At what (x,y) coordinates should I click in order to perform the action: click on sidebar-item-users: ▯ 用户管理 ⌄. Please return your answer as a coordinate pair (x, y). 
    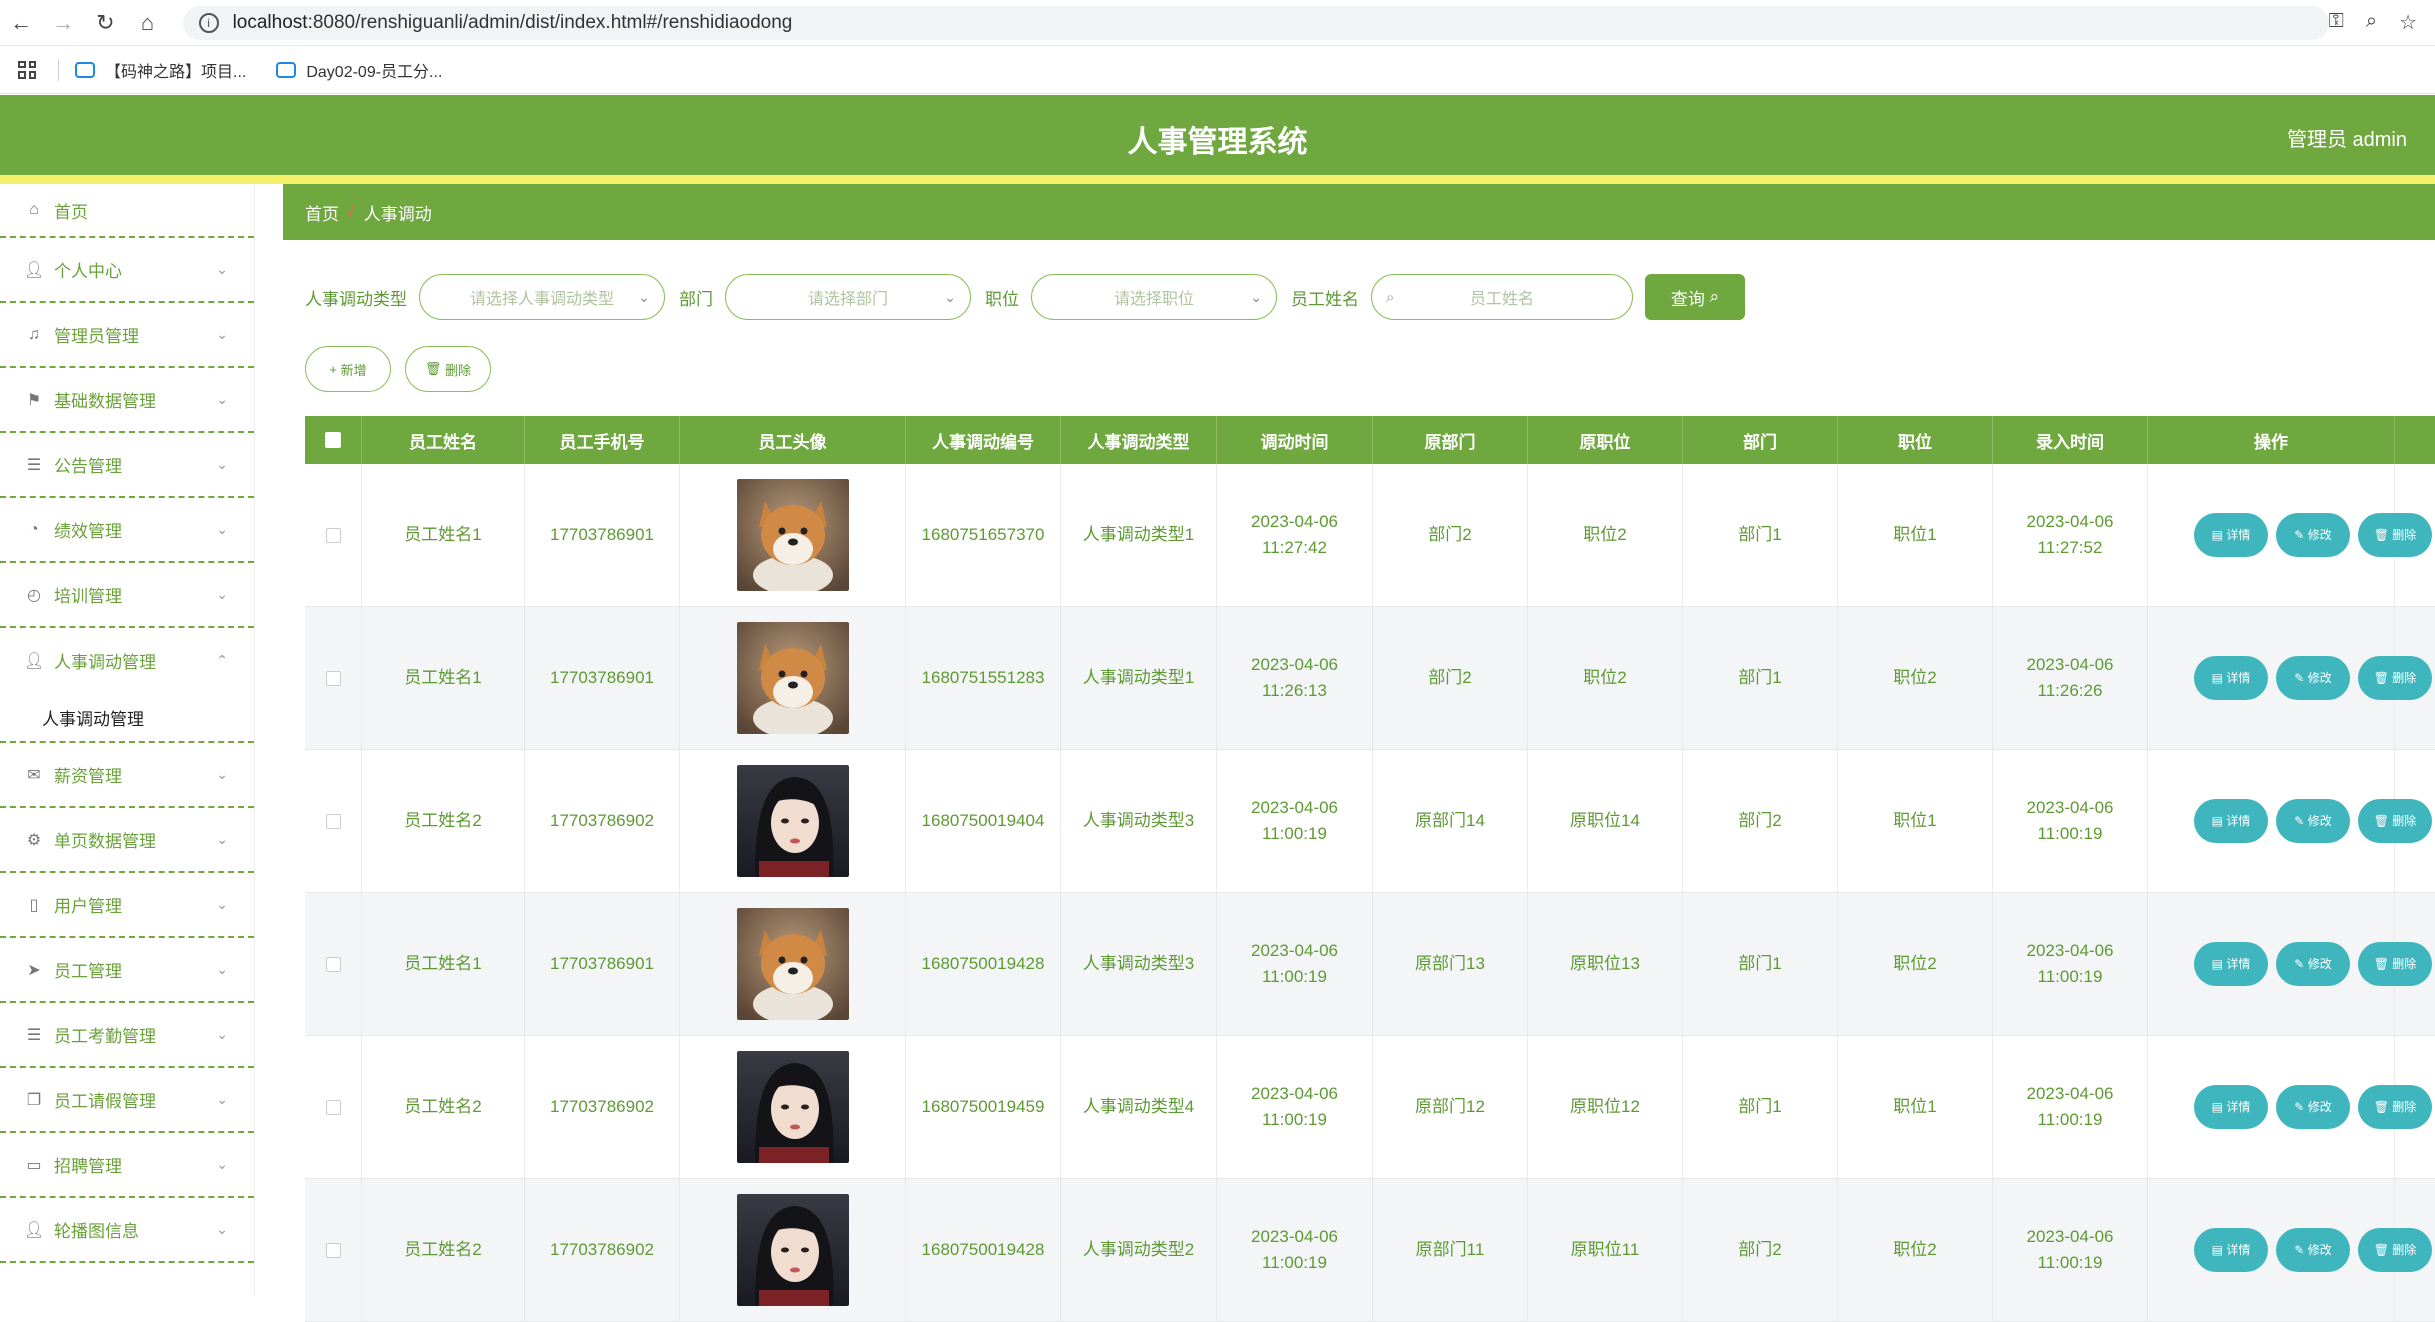
    Looking at the image, I should click on (127, 905).